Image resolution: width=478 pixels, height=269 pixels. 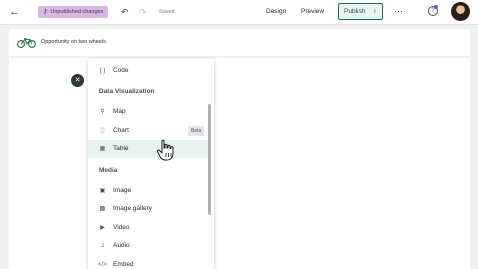 I want to click on close-icon: ✕, so click(x=77, y=80).